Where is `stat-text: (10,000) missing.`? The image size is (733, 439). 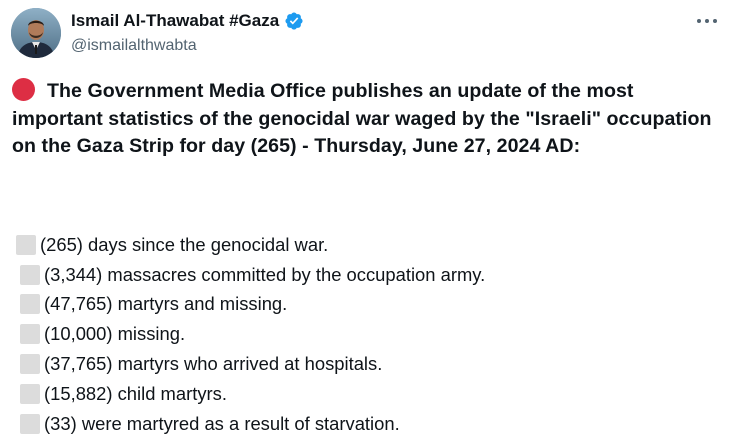 stat-text: (10,000) missing. is located at coordinates (115, 334).